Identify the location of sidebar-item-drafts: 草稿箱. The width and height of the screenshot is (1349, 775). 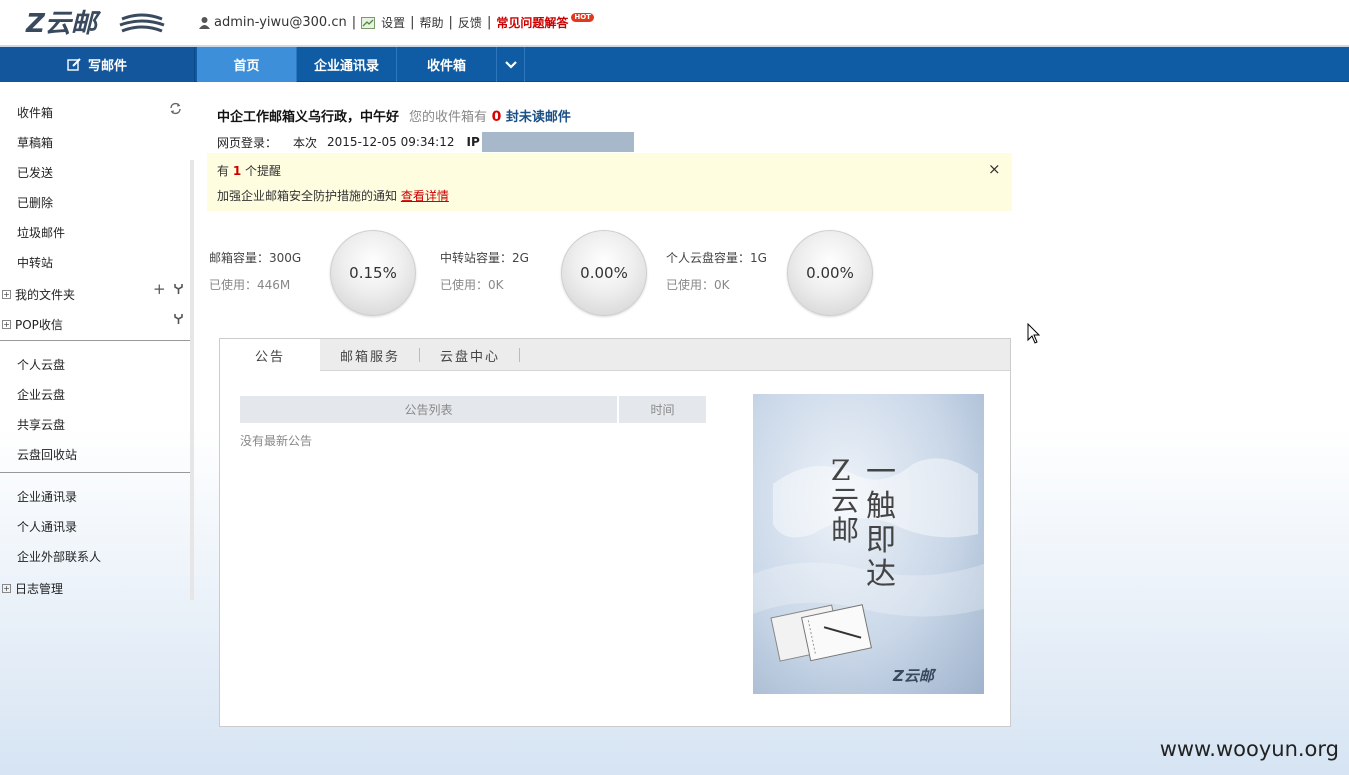
(35, 144).